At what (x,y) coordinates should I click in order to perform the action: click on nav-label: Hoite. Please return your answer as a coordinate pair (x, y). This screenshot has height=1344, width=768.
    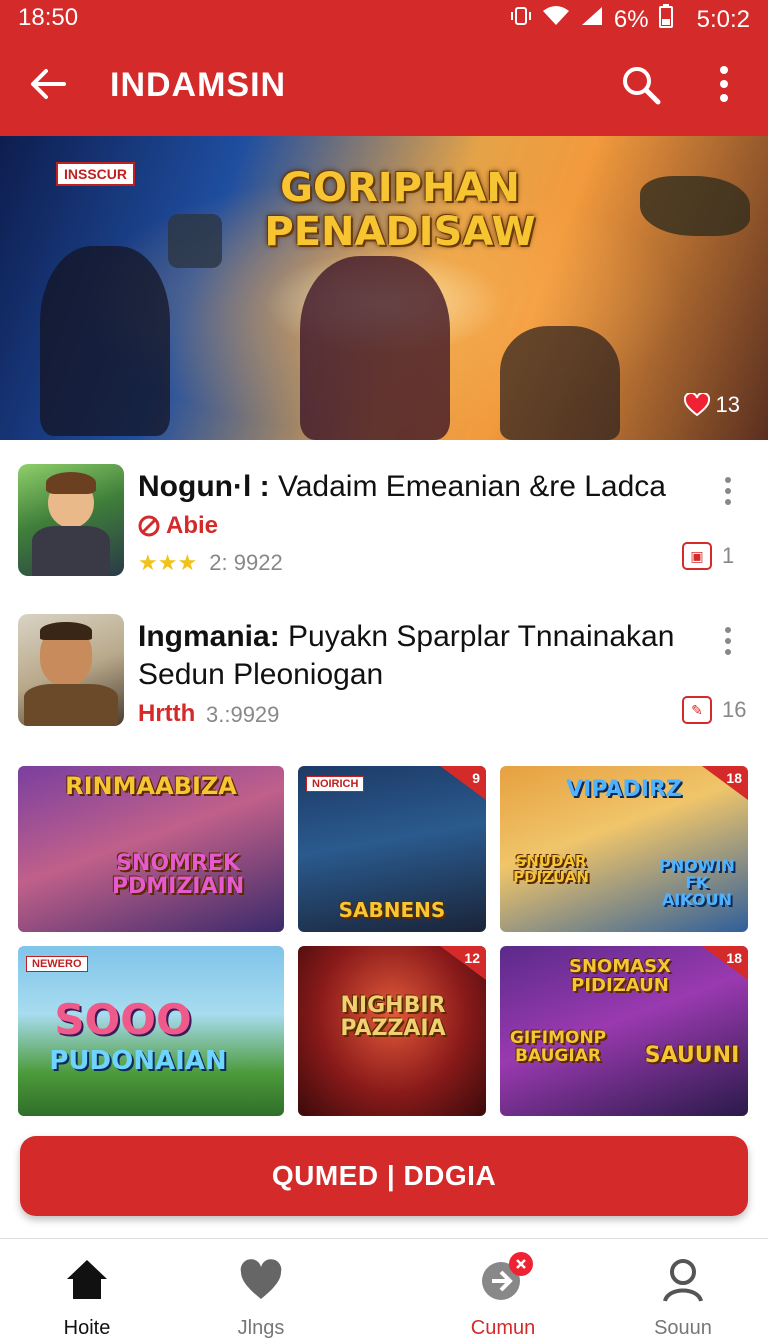
    Looking at the image, I should click on (87, 1328).